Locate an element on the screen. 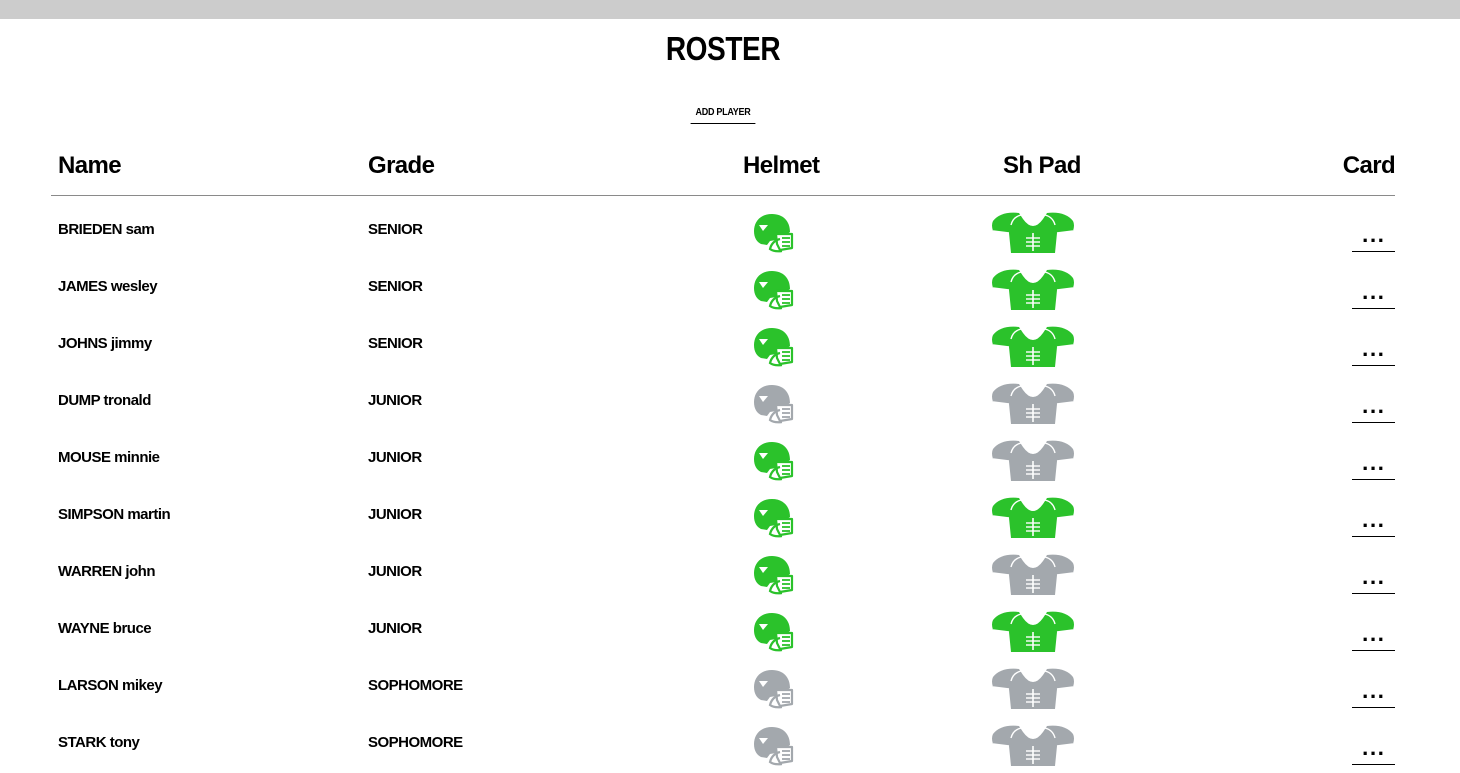 Image resolution: width=1460 pixels, height=773 pixels. player-name: MOUSE minnie is located at coordinates (109, 457).